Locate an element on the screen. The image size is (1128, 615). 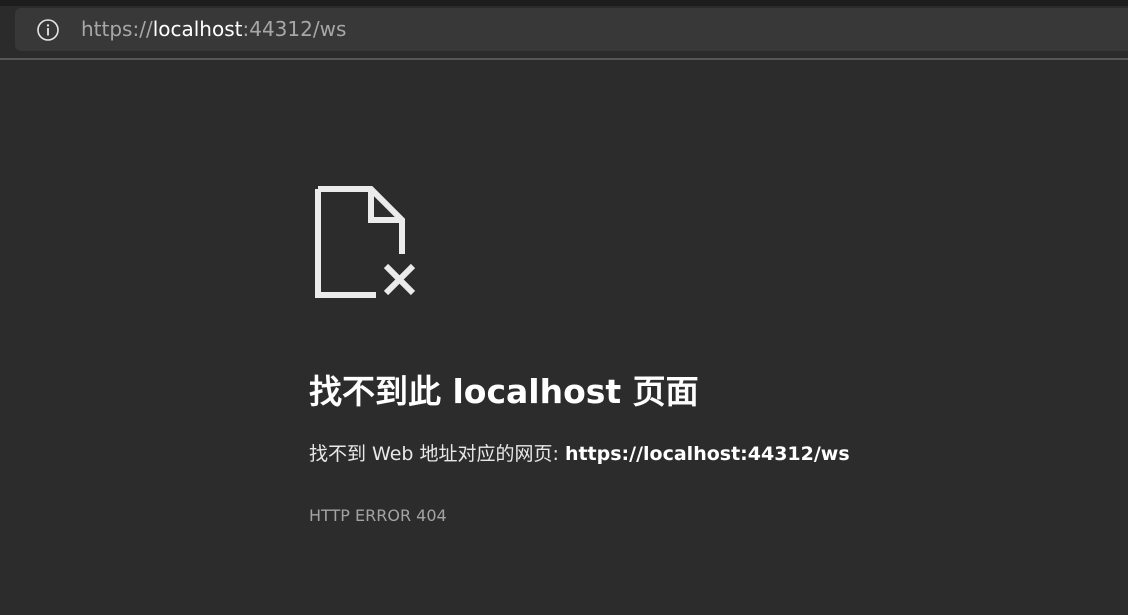
address-bar: https://localhost:44312/ws is located at coordinates (571, 29).